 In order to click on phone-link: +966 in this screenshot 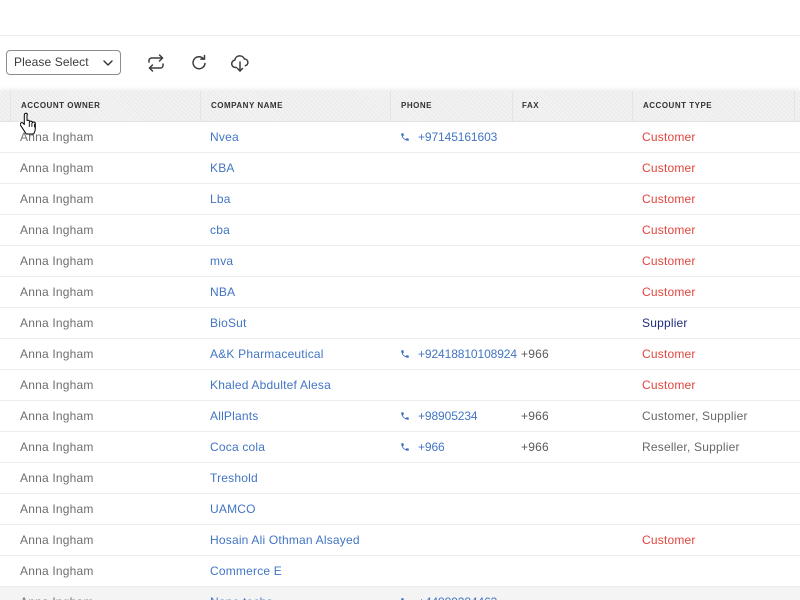, I will do `click(431, 447)`.